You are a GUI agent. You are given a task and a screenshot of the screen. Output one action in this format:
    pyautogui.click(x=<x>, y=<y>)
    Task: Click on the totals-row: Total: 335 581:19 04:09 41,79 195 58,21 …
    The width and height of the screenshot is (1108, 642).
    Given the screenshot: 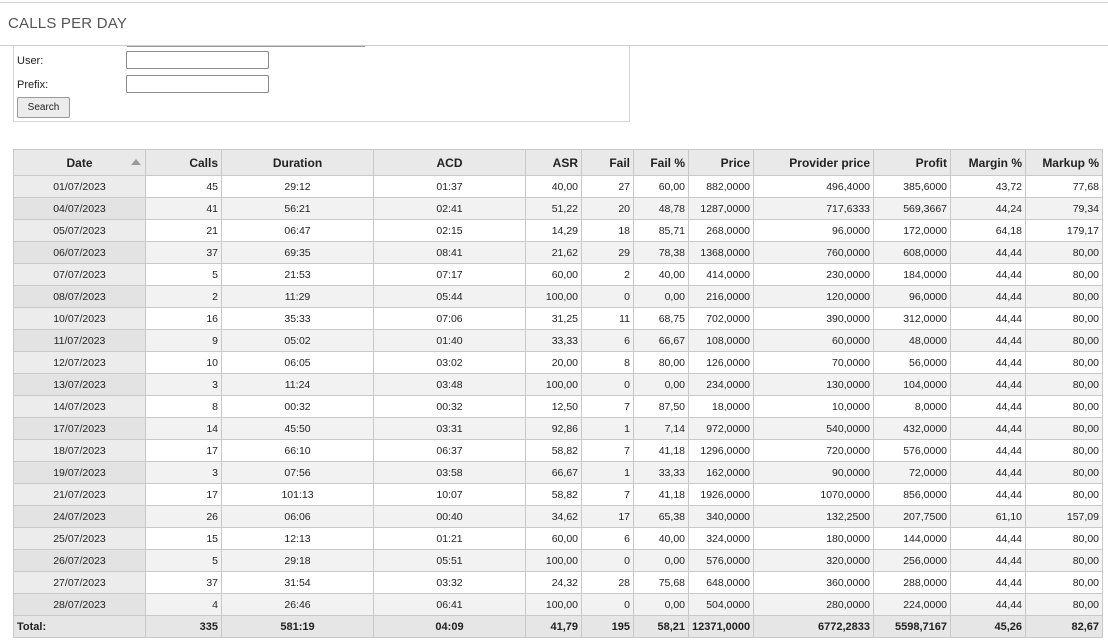 What is the action you would take?
    pyautogui.click(x=558, y=626)
    